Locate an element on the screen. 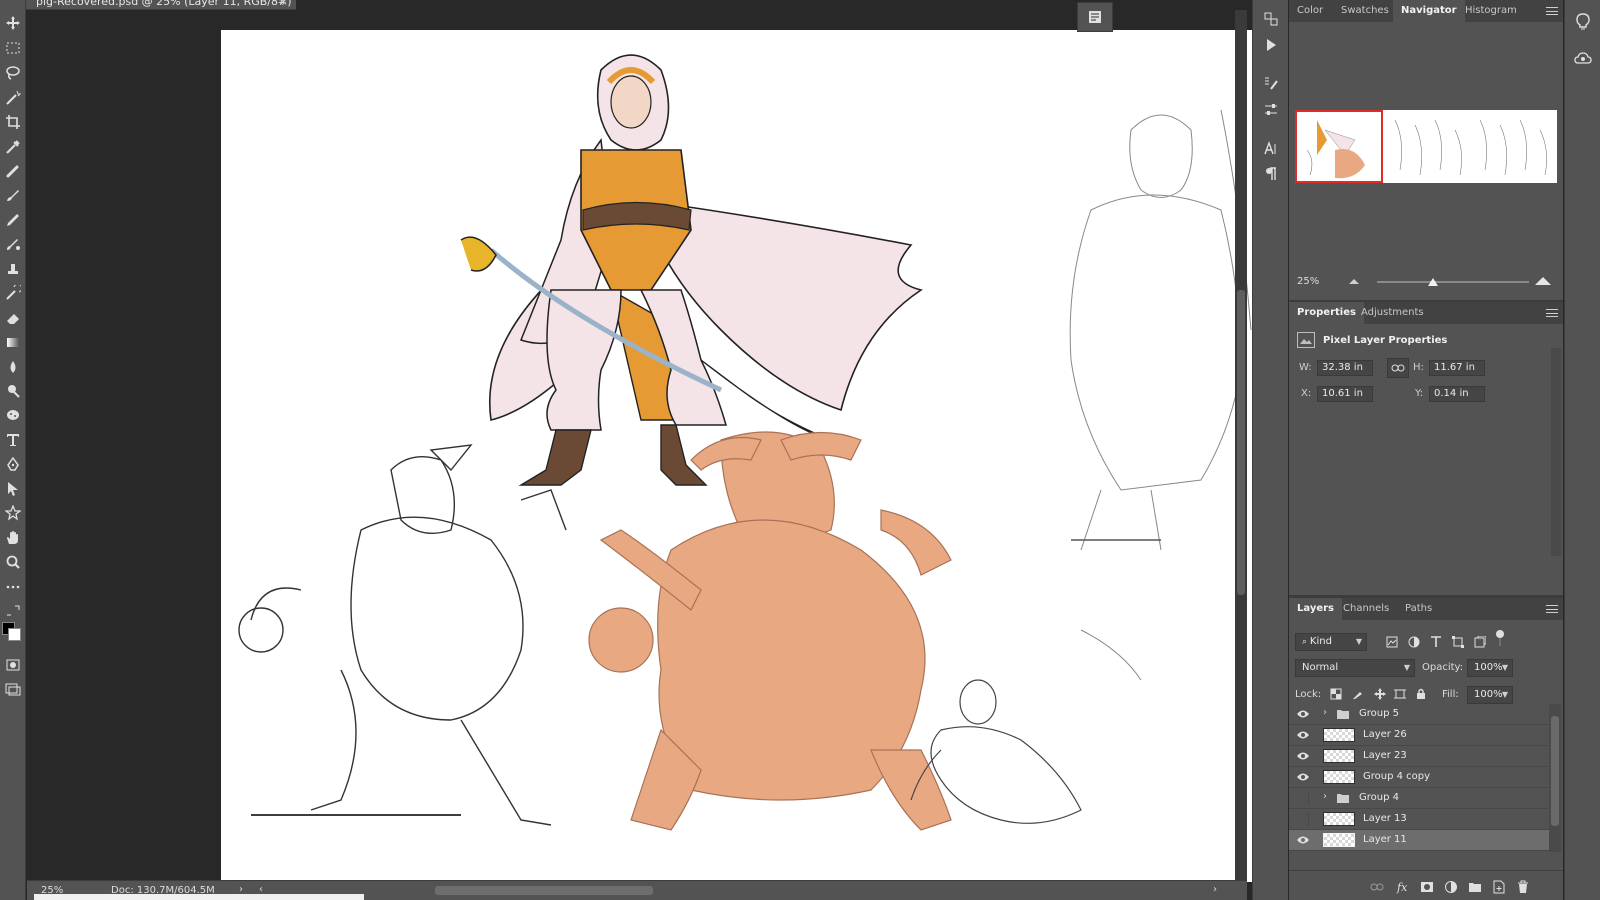  libraries-icon is located at coordinates (1583, 58).